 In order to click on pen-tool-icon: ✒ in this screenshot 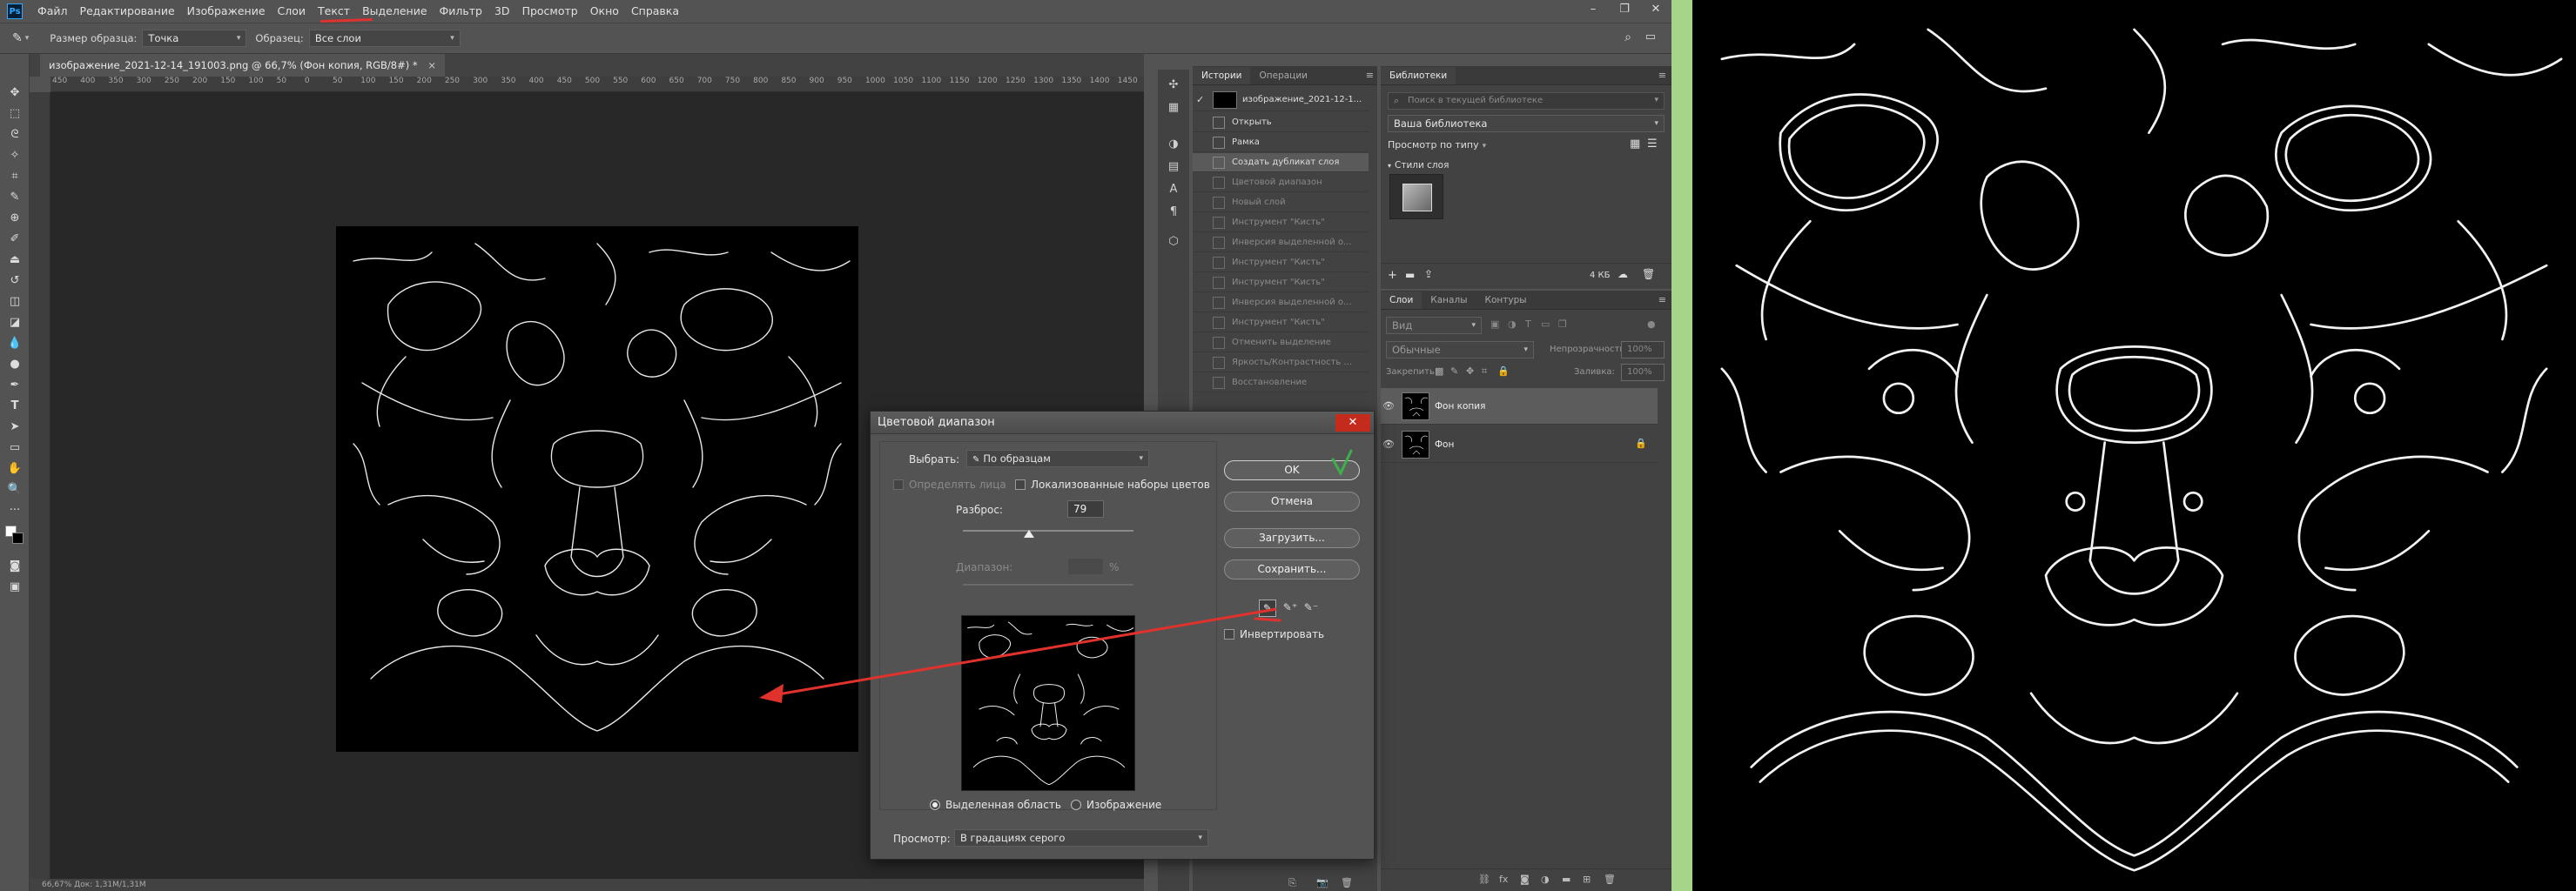, I will do `click(15, 385)`.